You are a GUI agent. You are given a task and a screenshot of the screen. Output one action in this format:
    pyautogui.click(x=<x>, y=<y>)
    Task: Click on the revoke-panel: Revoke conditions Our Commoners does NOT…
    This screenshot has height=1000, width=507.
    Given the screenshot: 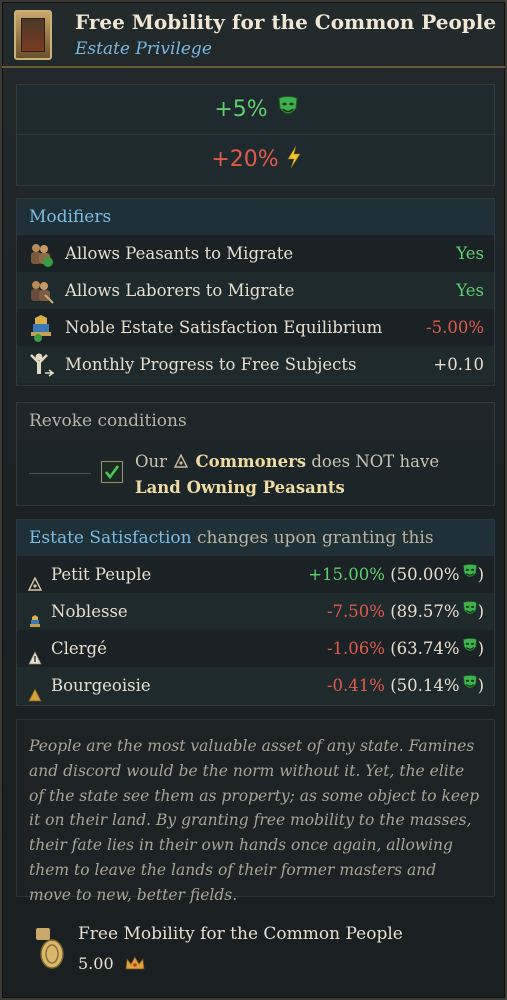 What is the action you would take?
    pyautogui.click(x=255, y=454)
    